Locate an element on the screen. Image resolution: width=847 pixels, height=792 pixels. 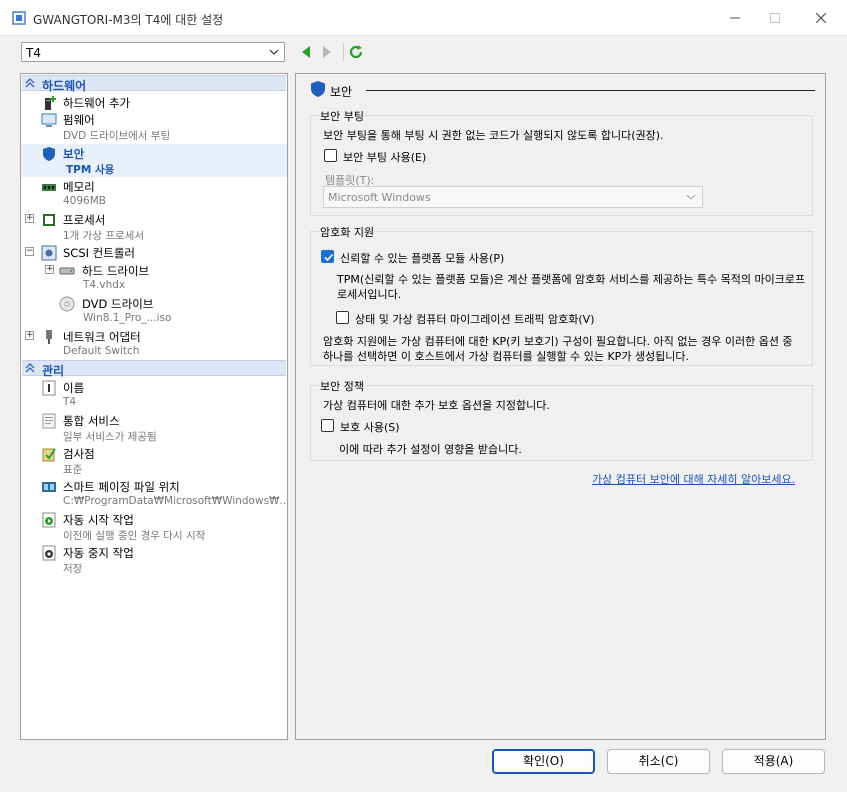
tree-item-detail: Win8.1_Pro_...iso is located at coordinates (127, 318).